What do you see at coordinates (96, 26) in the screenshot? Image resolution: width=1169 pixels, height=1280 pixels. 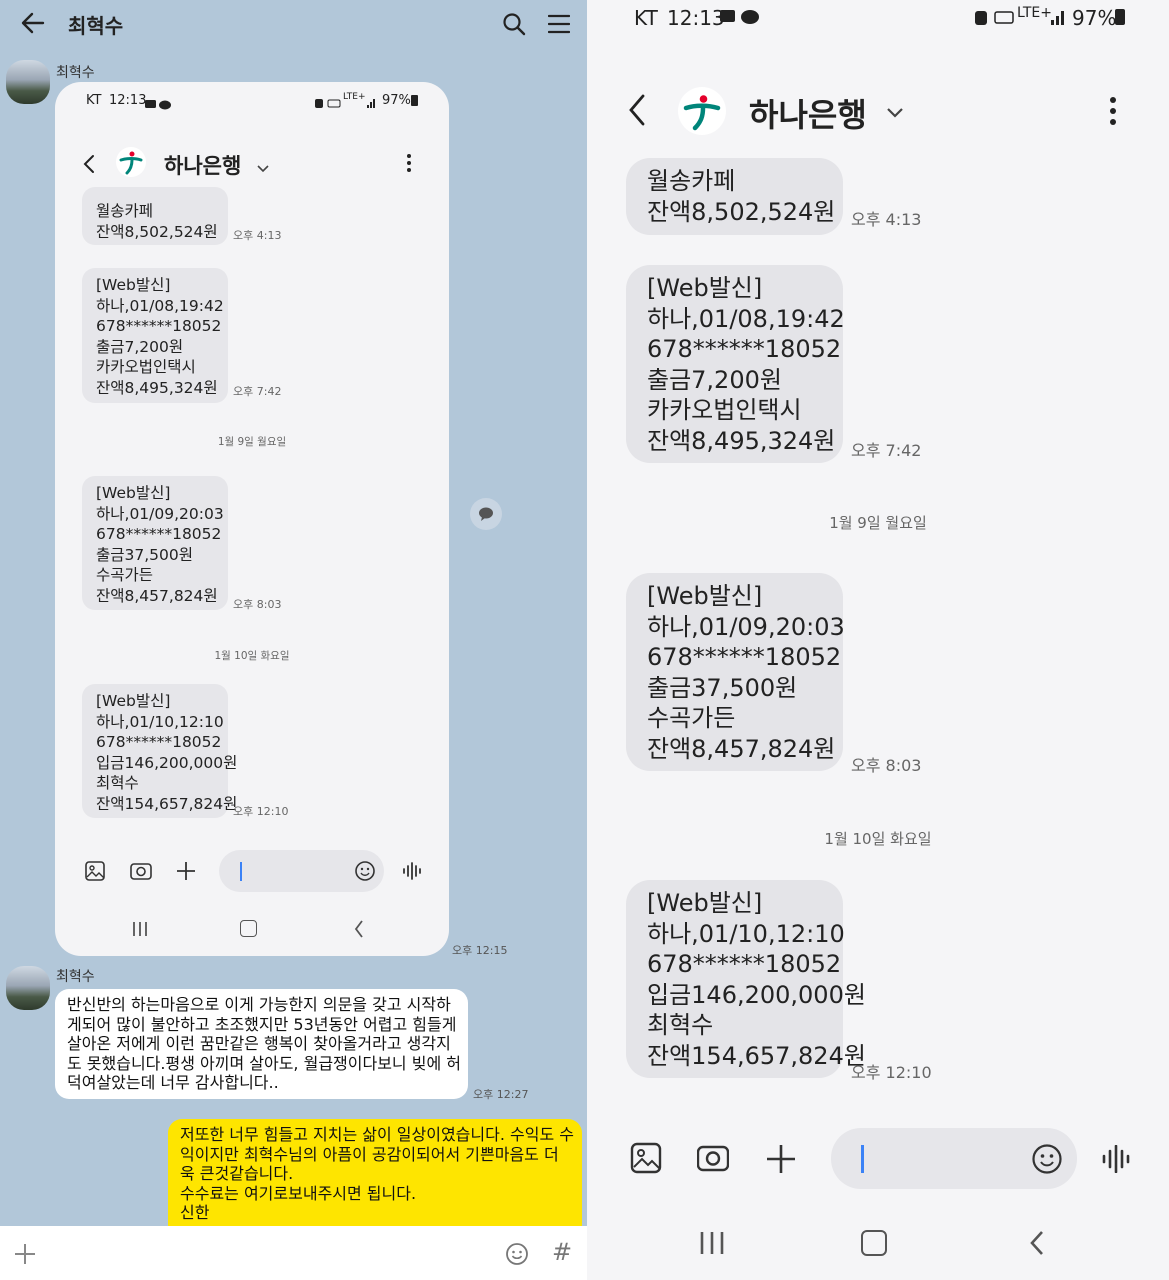 I see `chat-title: 최혁수` at bounding box center [96, 26].